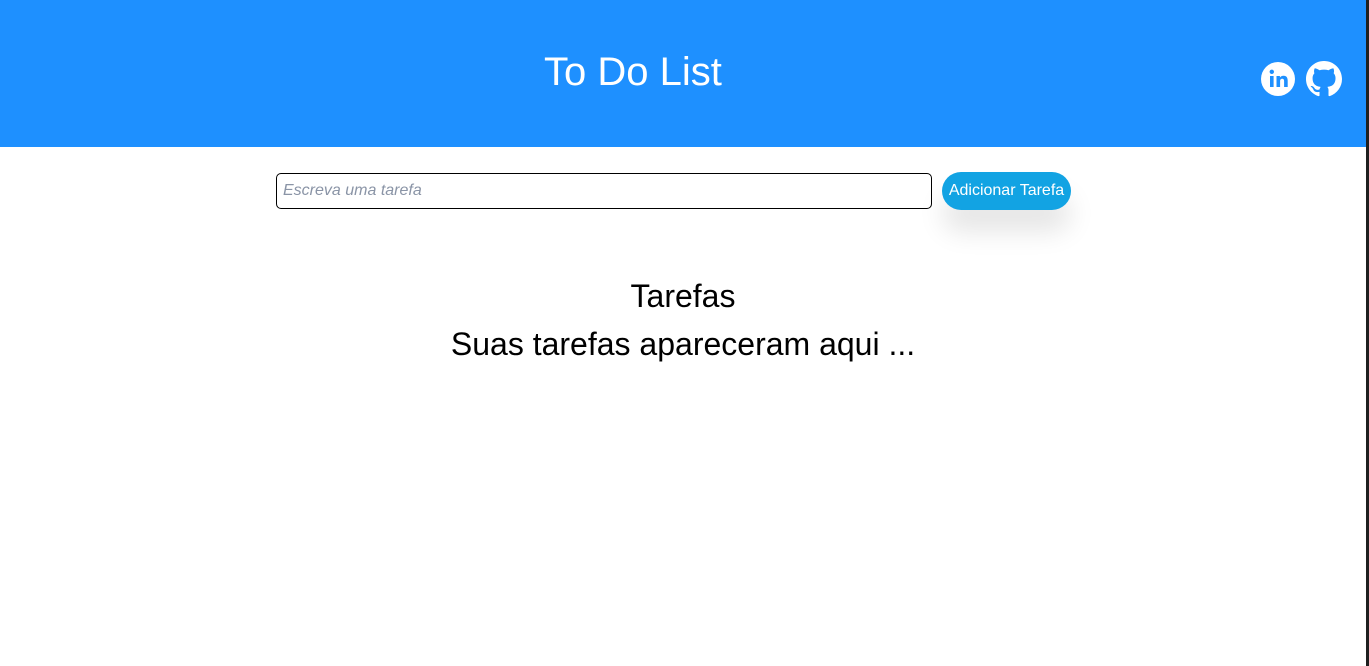  I want to click on github-icon, so click(1324, 79).